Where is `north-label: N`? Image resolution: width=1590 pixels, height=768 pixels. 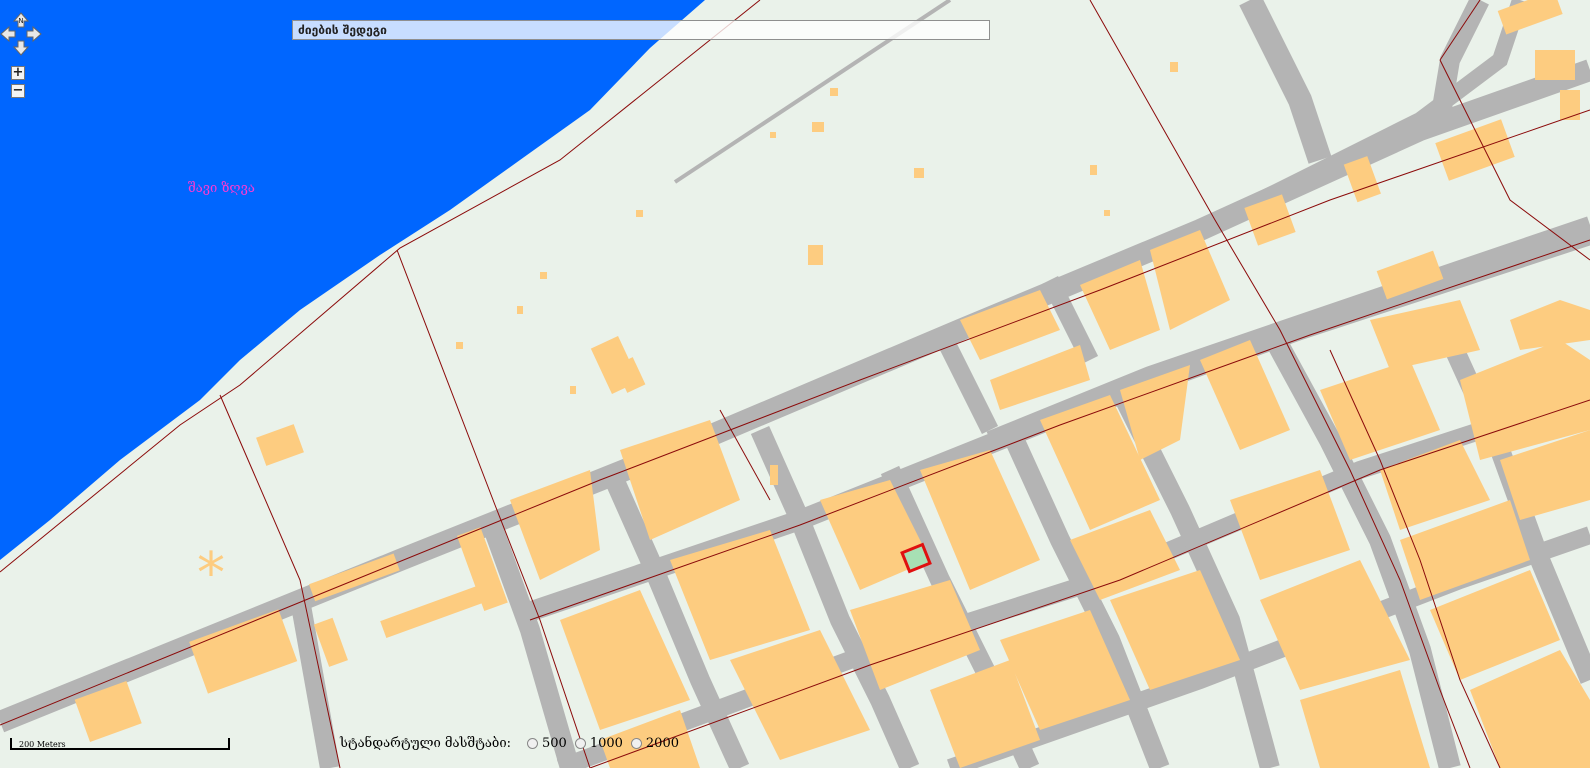 north-label: N is located at coordinates (20, 21).